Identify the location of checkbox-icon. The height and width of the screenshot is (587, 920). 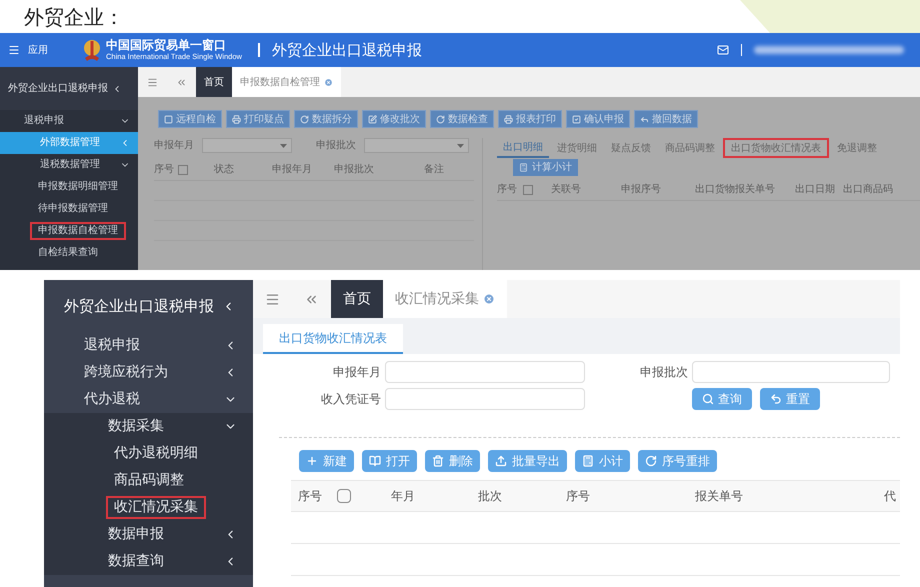
(576, 119).